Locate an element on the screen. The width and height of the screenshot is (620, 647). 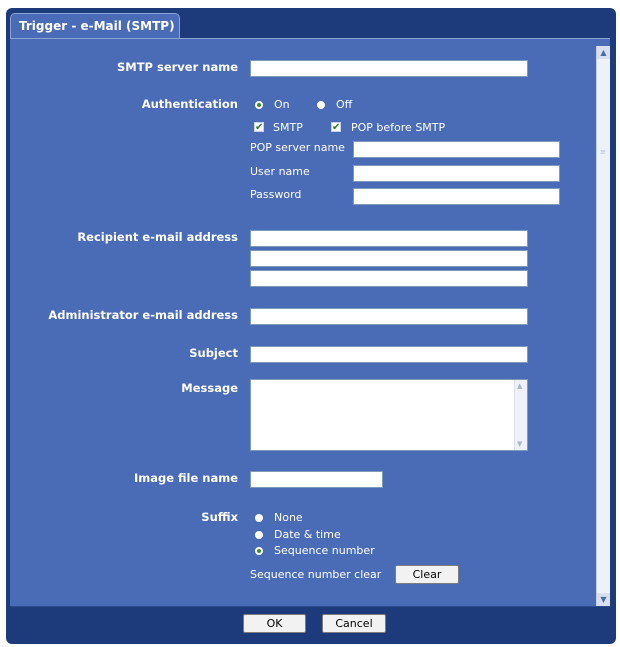
suffix-none-label: None is located at coordinates (288, 517).